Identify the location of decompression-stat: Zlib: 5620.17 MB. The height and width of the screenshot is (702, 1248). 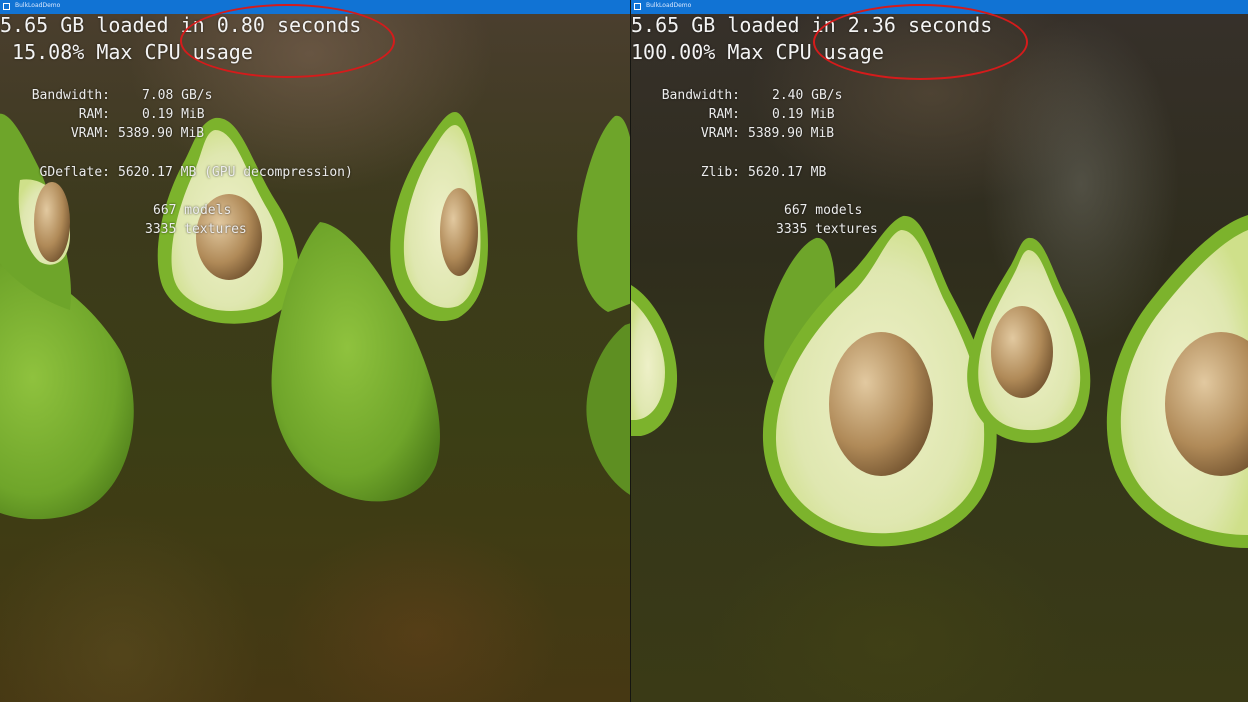
(740, 172).